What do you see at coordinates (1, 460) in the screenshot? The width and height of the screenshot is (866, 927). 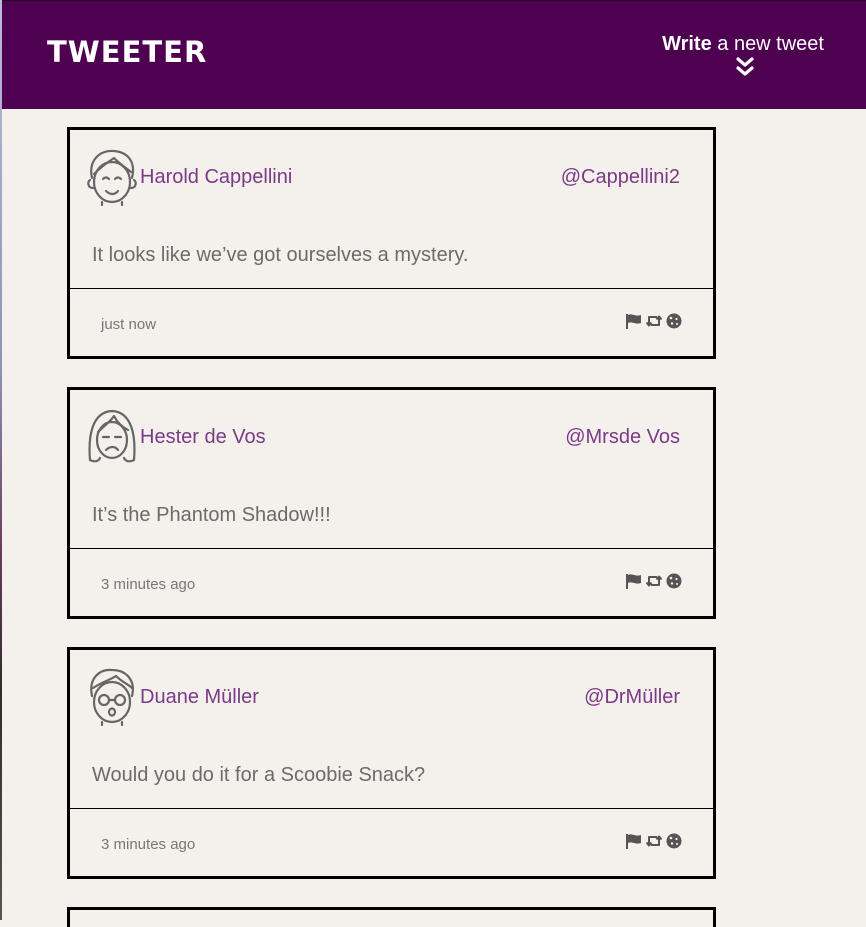 I see `window-edge` at bounding box center [1, 460].